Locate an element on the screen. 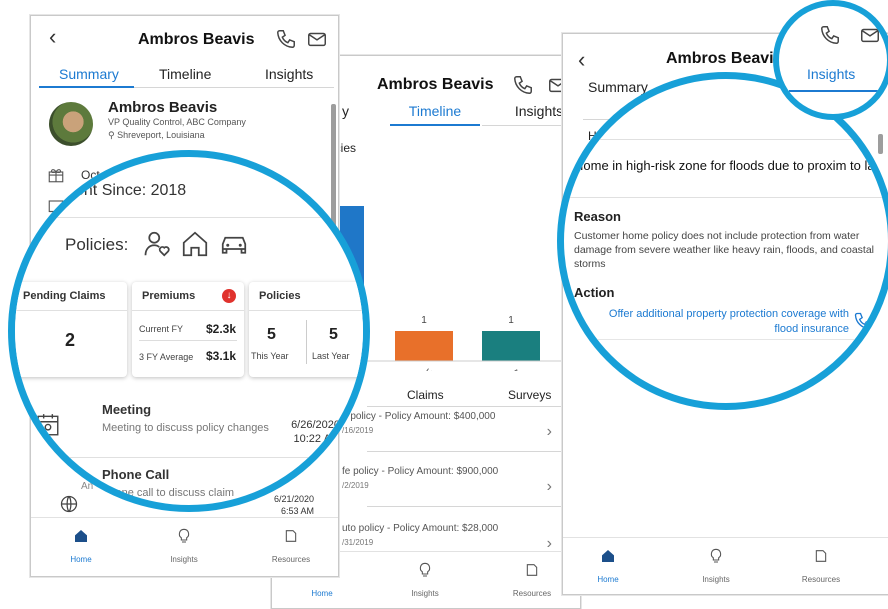 The width and height of the screenshot is (888, 609). contact-name: Ambros Beavis is located at coordinates (724, 58).